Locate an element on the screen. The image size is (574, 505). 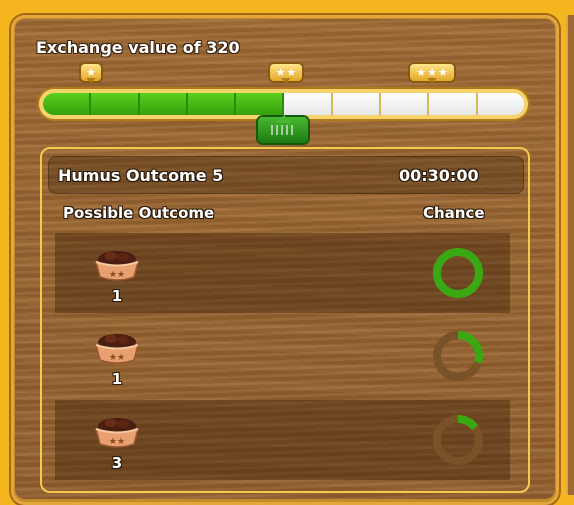
grip-icon is located at coordinates (283, 130).